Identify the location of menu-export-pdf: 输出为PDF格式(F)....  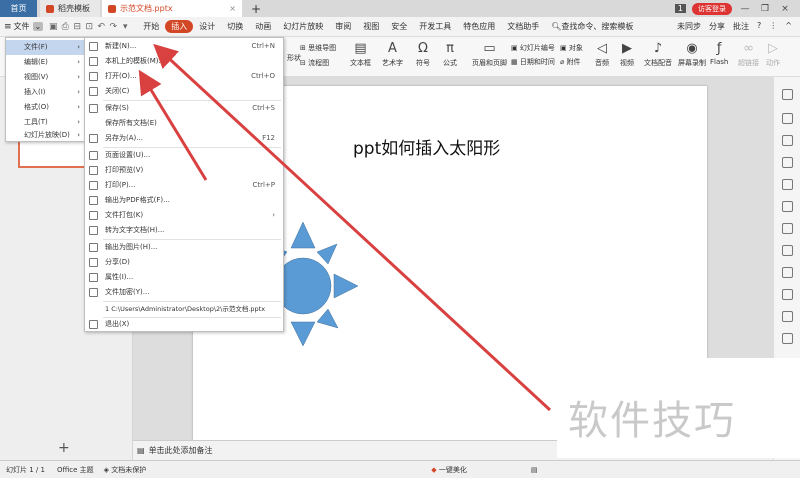
(184, 200).